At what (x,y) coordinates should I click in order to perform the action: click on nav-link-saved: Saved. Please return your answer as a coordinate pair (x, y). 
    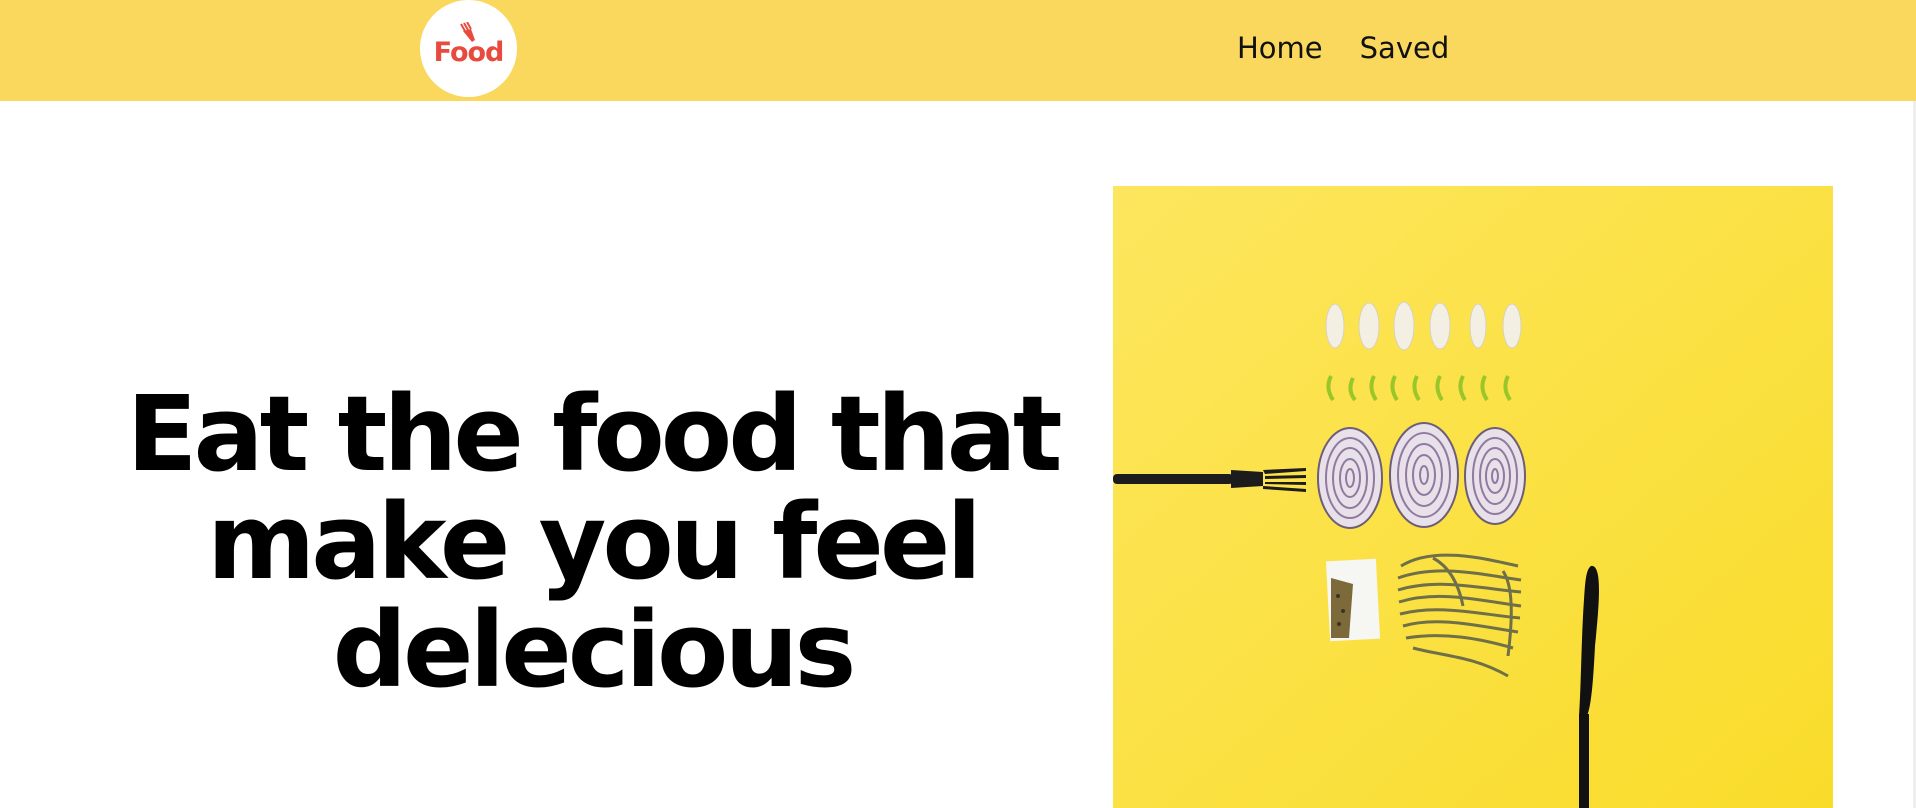
    Looking at the image, I should click on (1405, 48).